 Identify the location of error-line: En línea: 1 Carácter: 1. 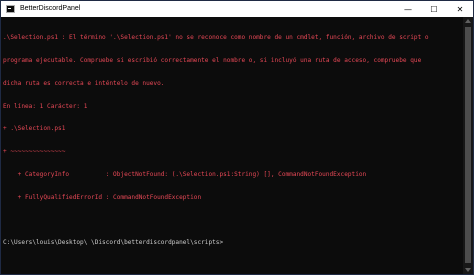
(45, 106).